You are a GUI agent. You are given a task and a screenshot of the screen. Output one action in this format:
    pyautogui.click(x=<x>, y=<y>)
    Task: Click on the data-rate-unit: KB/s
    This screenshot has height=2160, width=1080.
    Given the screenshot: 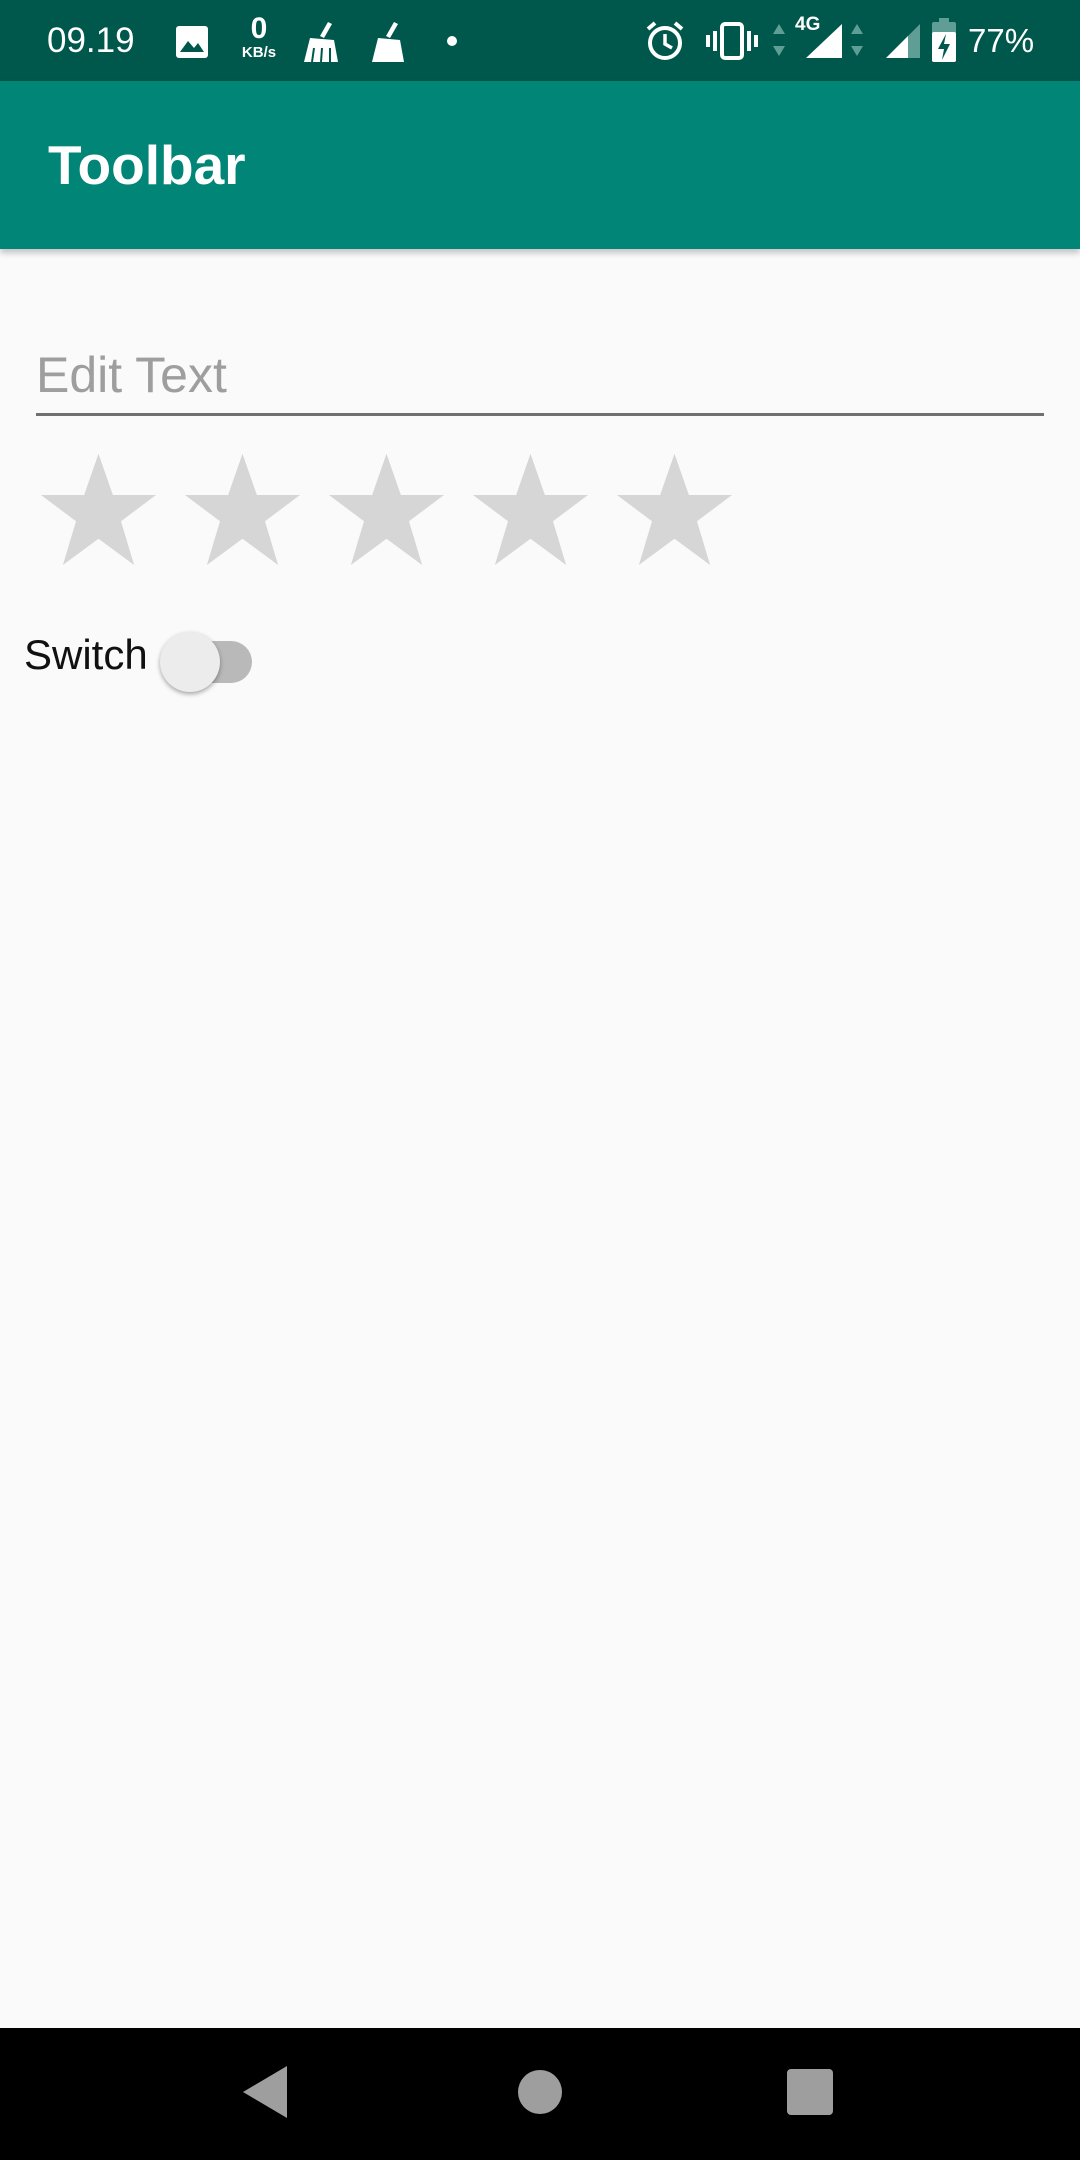 What is the action you would take?
    pyautogui.click(x=259, y=52)
    